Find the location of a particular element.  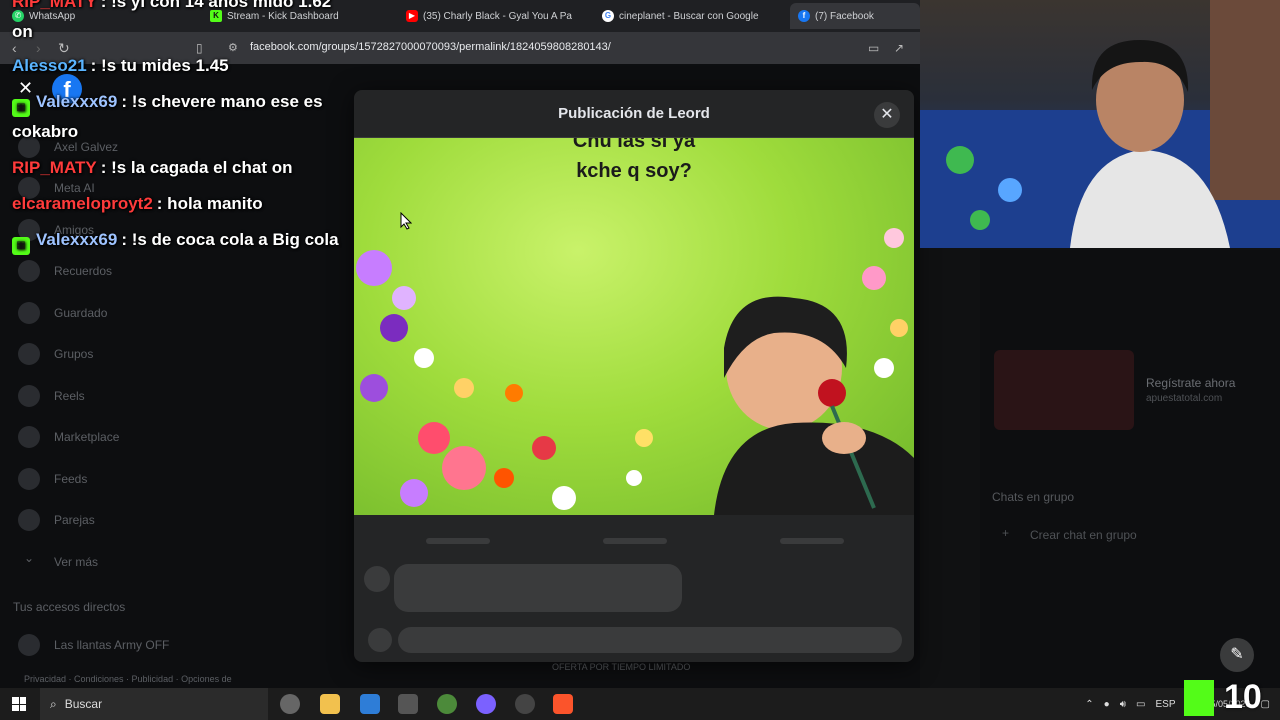

webcam-person is located at coordinates (1100, 124).